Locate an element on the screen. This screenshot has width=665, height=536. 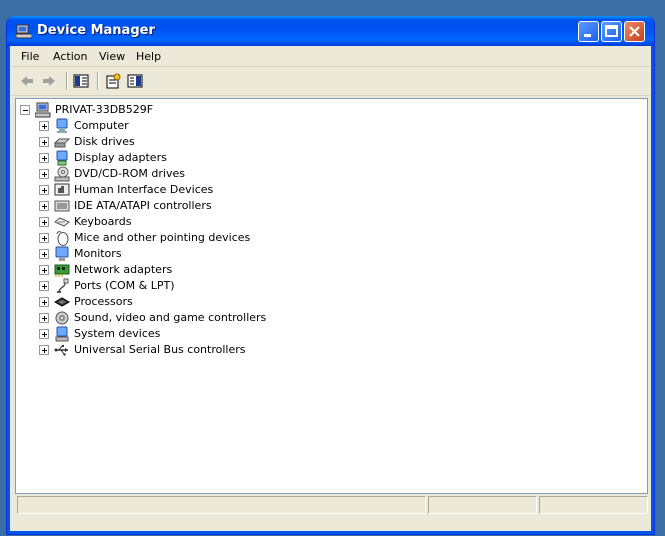
tree-item-label: Computer is located at coordinates (101, 125).